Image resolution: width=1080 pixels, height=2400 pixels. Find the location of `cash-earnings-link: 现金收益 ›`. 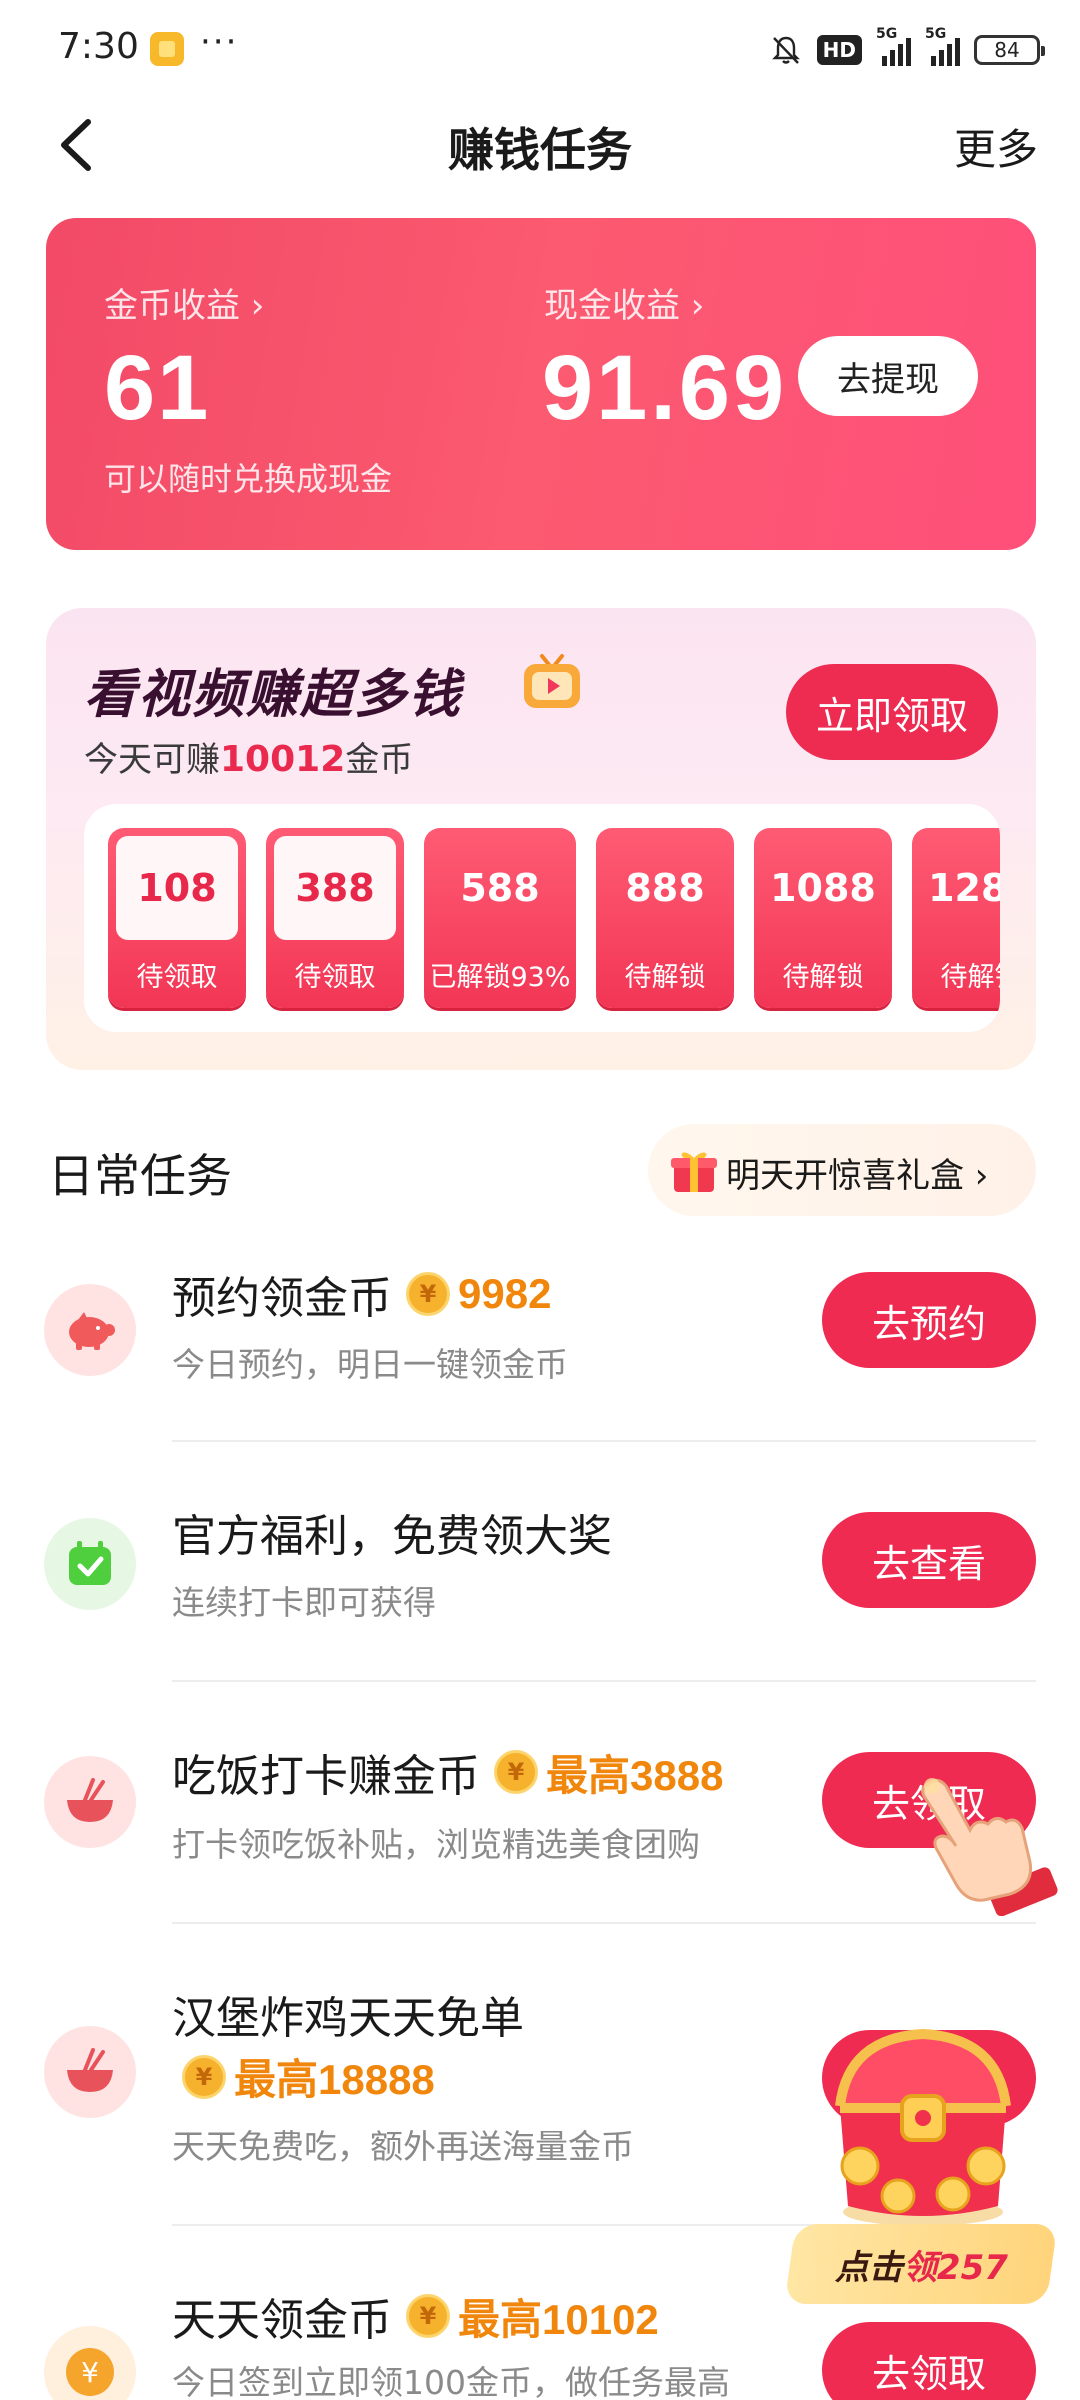

cash-earnings-link: 现金收益 › is located at coordinates (624, 302).